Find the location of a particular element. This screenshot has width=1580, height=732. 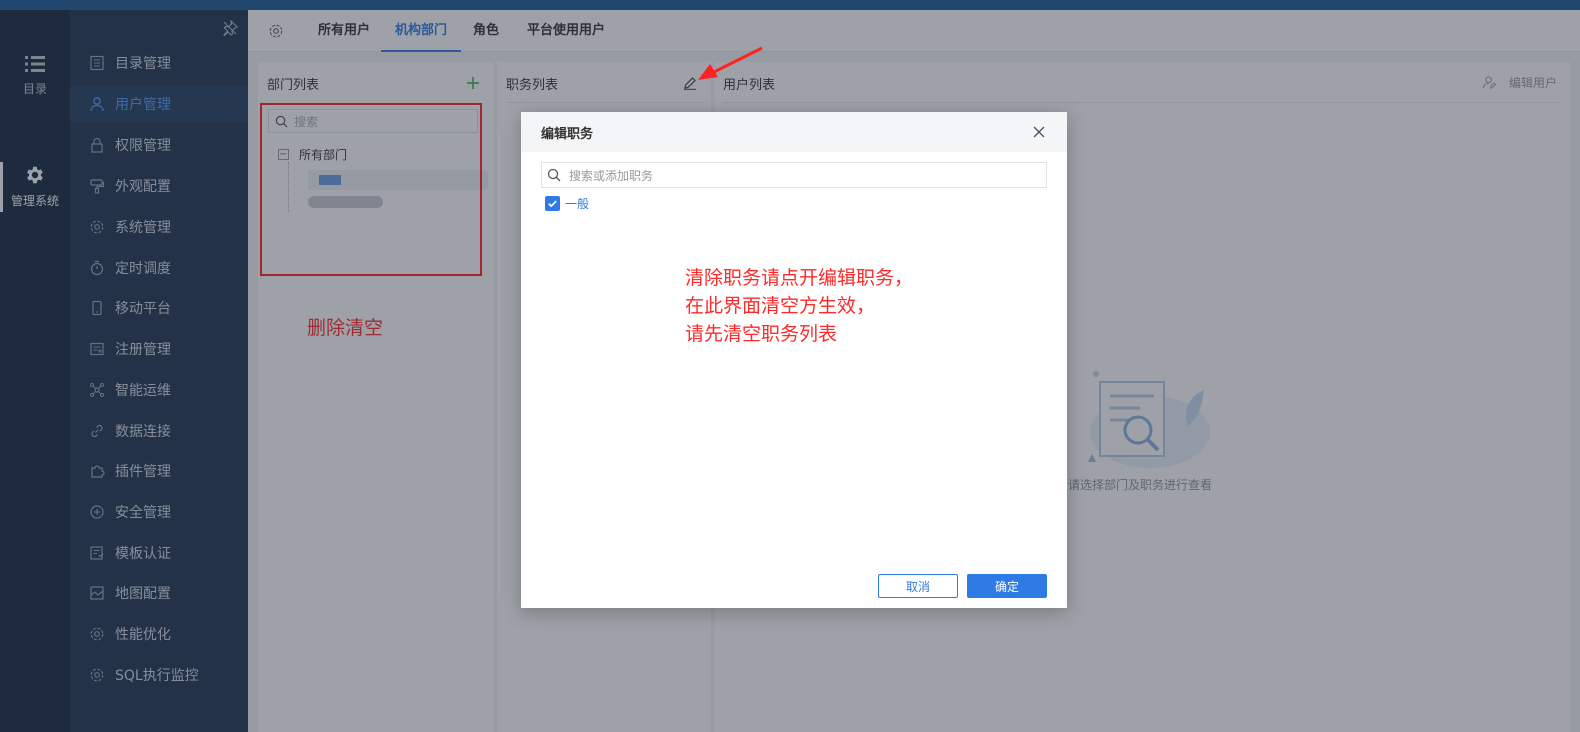

post-option: 一般 is located at coordinates (567, 203).